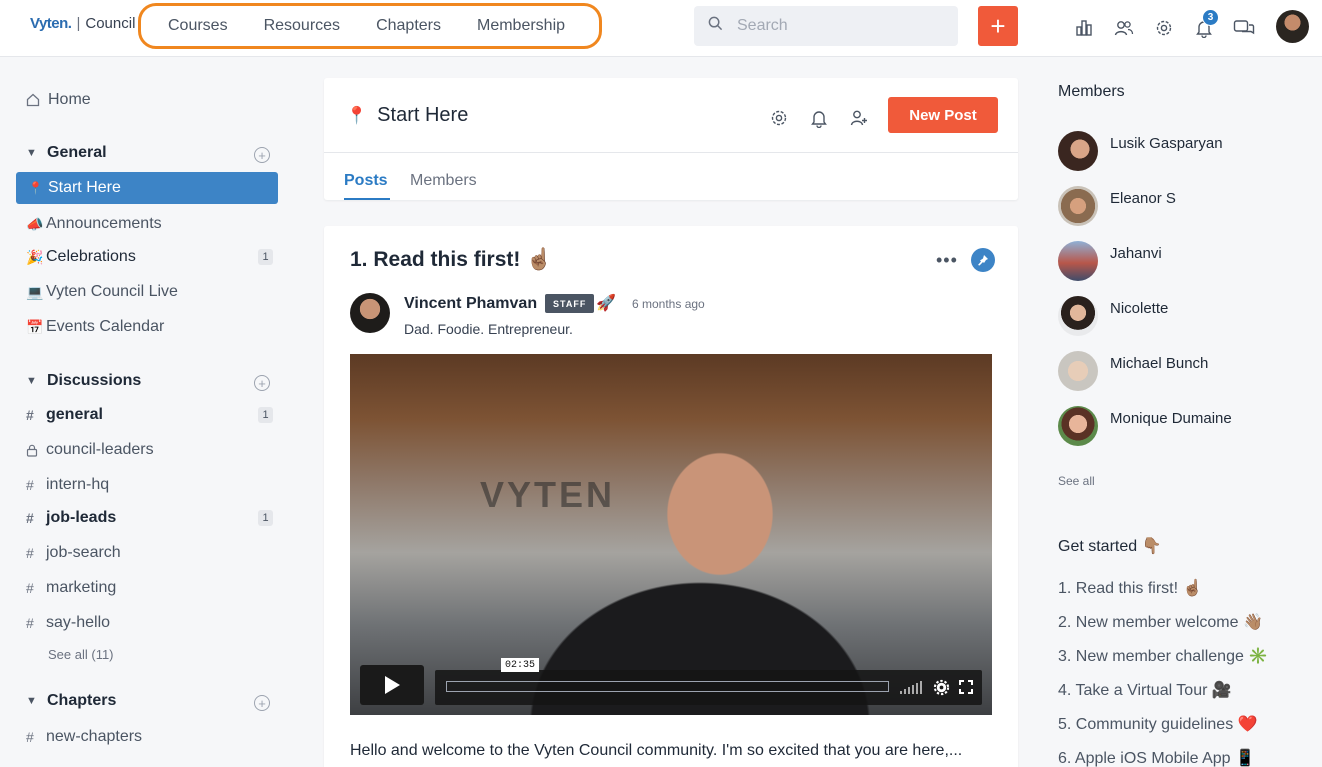 The image size is (1322, 767). Describe the element at coordinates (443, 181) in the screenshot. I see `tab-members: Members` at that location.